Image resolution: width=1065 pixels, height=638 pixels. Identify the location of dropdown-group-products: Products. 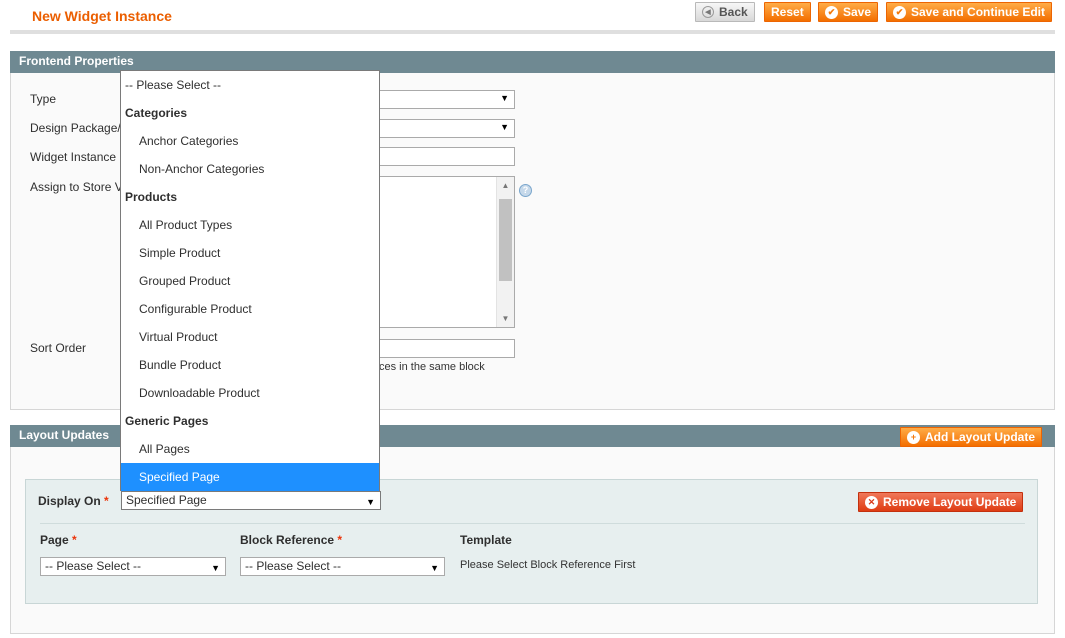
(151, 197).